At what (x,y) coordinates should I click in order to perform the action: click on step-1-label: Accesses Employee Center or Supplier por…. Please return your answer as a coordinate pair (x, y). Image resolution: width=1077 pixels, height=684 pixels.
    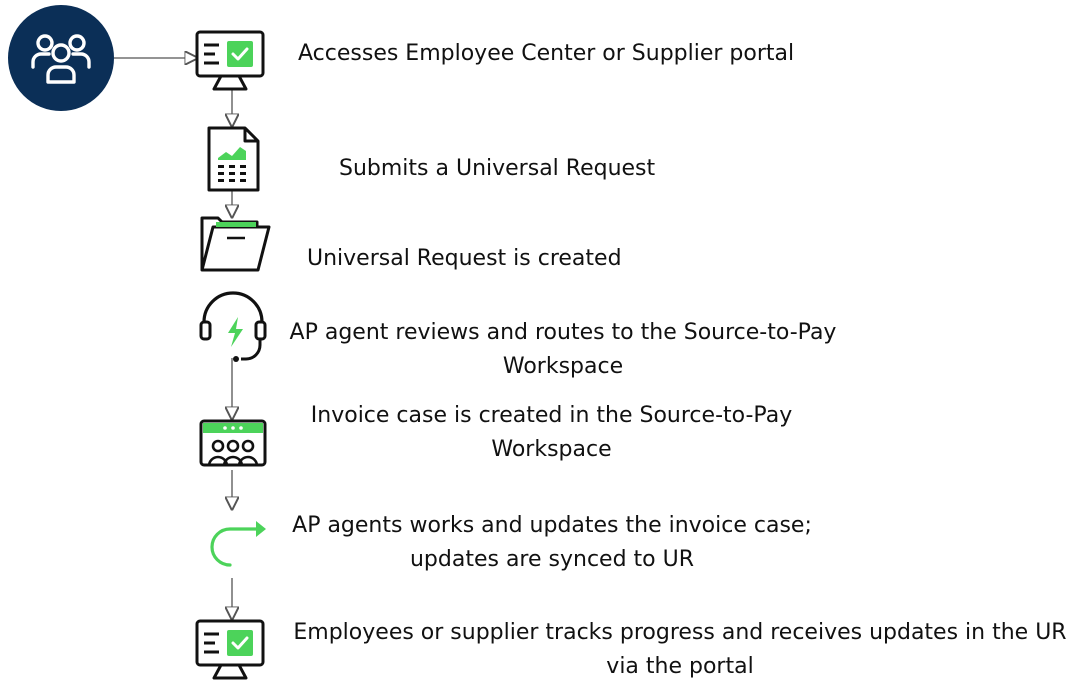
    Looking at the image, I should click on (546, 54).